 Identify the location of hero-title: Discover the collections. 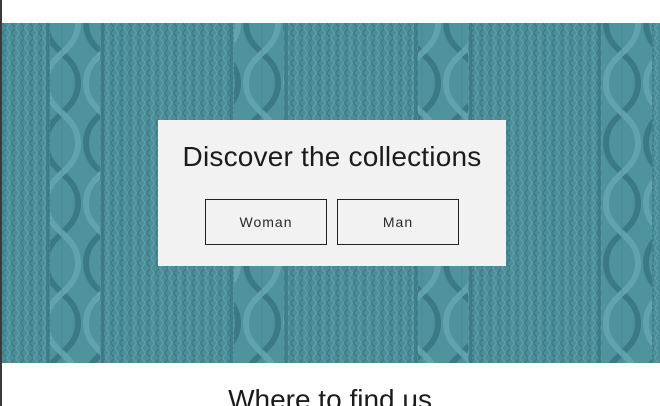
(332, 156).